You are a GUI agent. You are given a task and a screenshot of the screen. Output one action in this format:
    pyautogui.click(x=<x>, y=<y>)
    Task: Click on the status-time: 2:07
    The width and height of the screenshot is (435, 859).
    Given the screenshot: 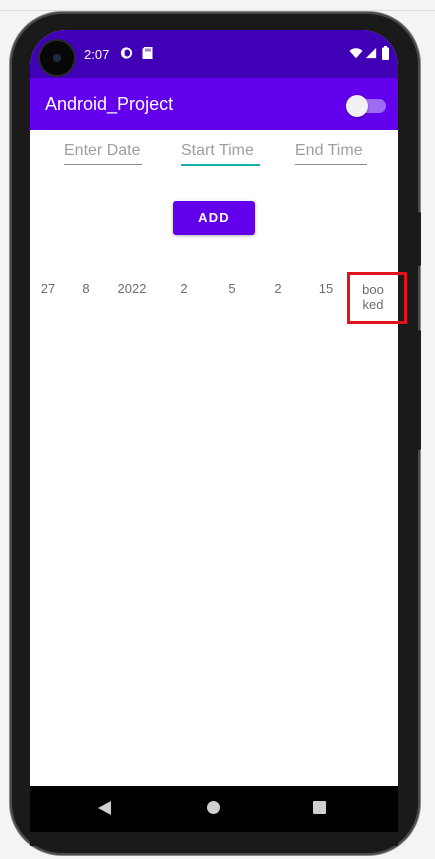 What is the action you would take?
    pyautogui.click(x=97, y=54)
    